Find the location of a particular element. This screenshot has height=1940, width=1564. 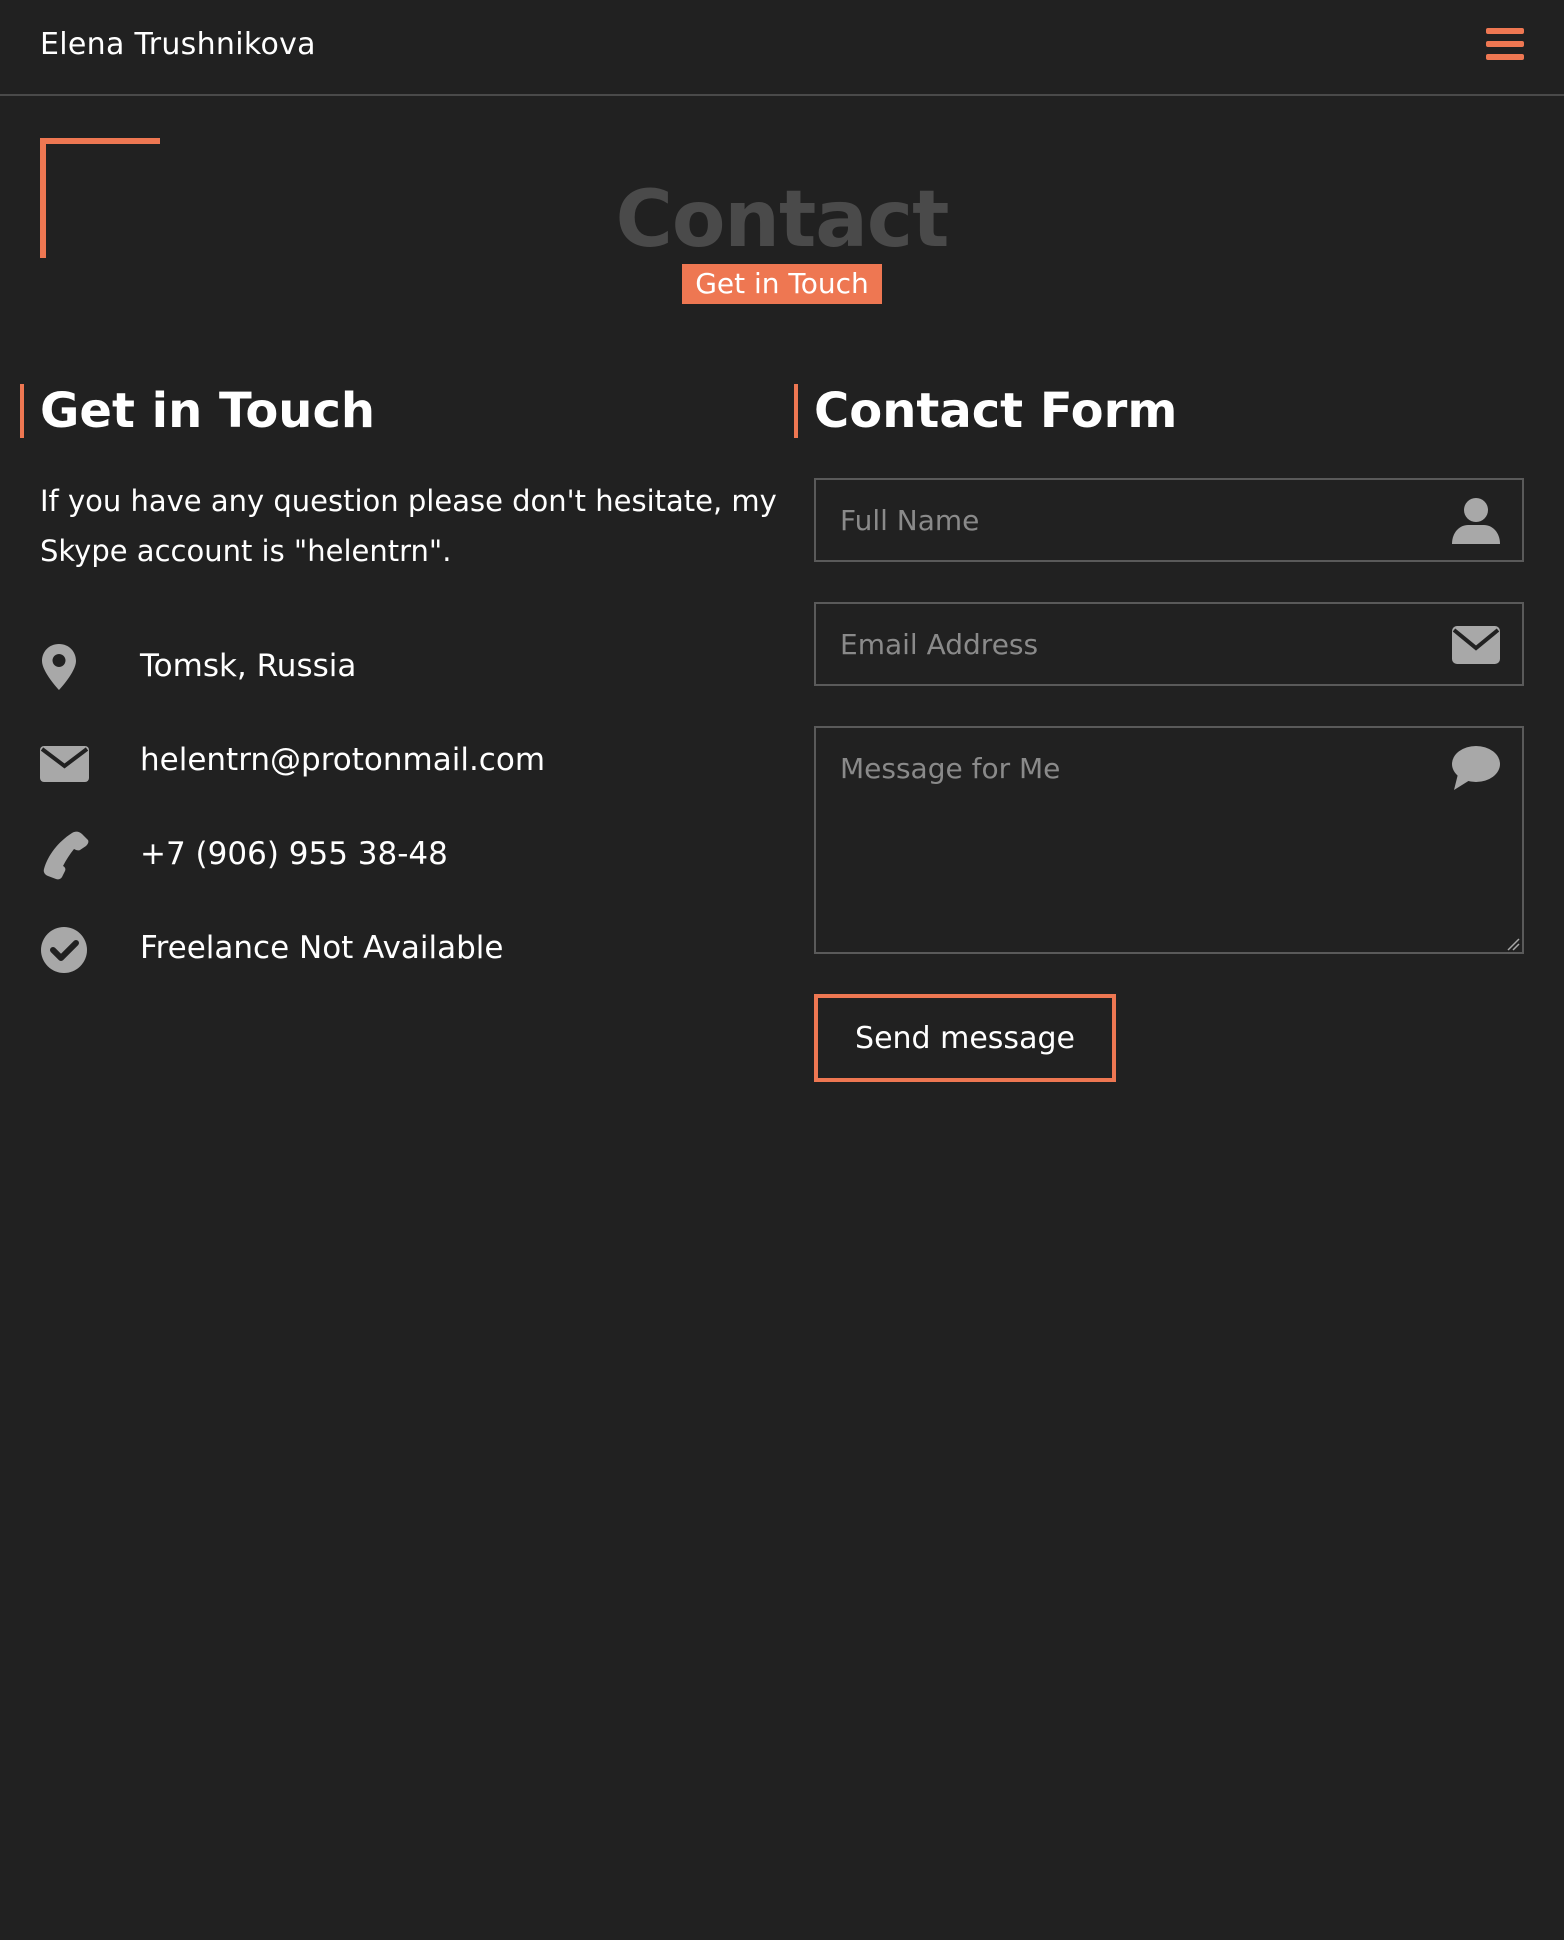

top-navbar: Elena Trushnikova is located at coordinates (782, 48).